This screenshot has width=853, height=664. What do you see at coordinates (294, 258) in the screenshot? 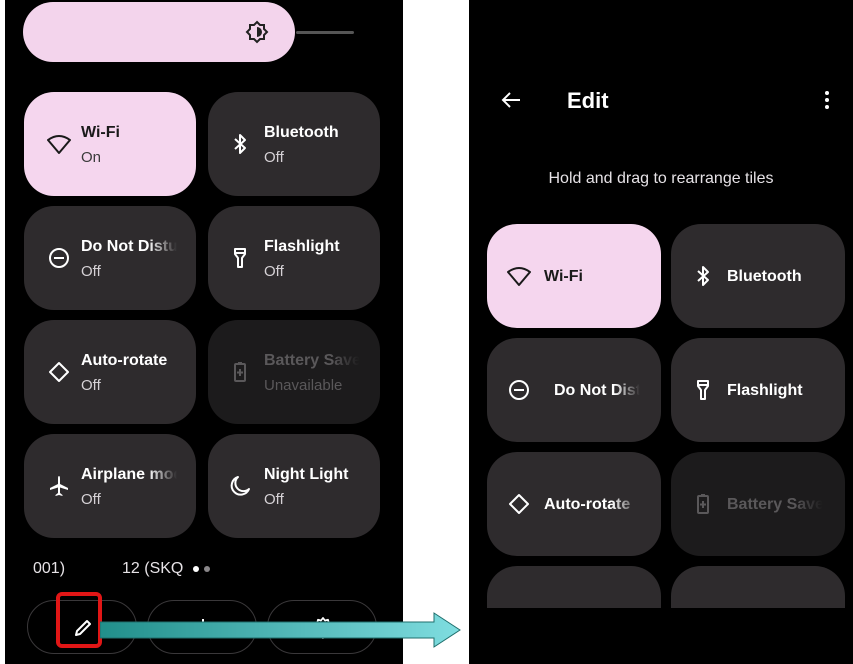
I see `tile-flashlight: Flashlight Off` at bounding box center [294, 258].